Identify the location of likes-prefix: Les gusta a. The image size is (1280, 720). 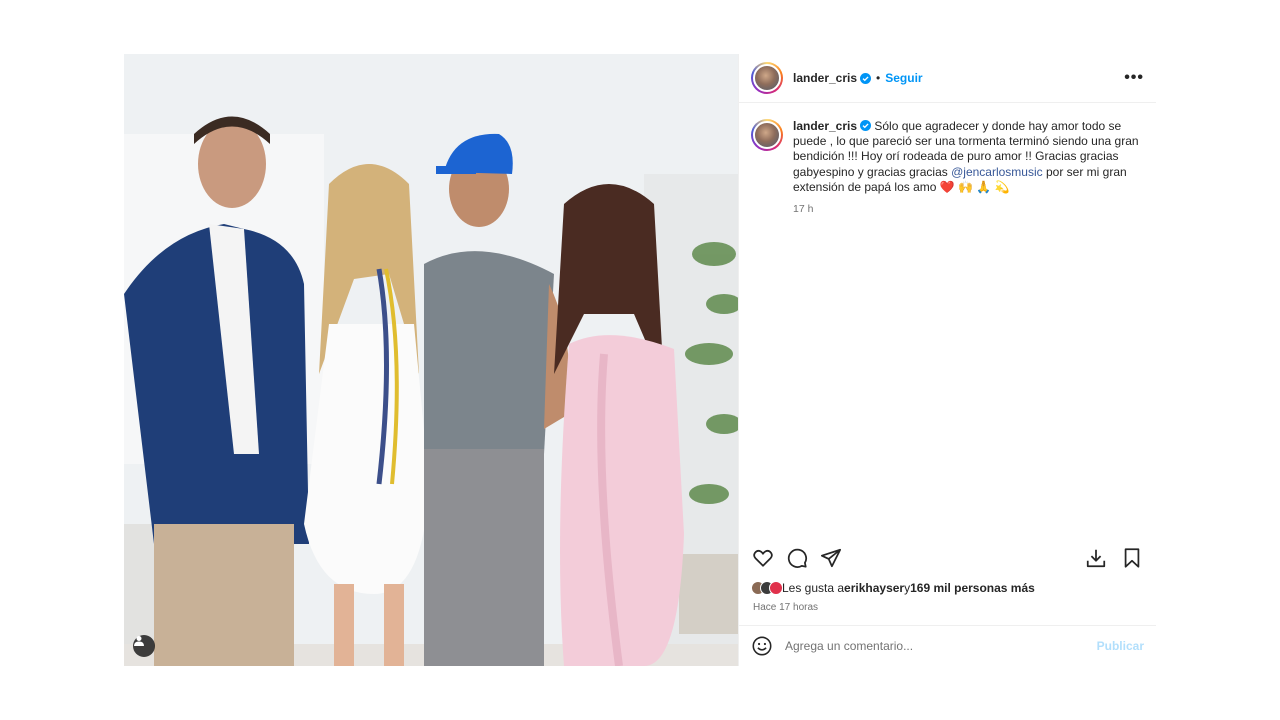
(813, 588).